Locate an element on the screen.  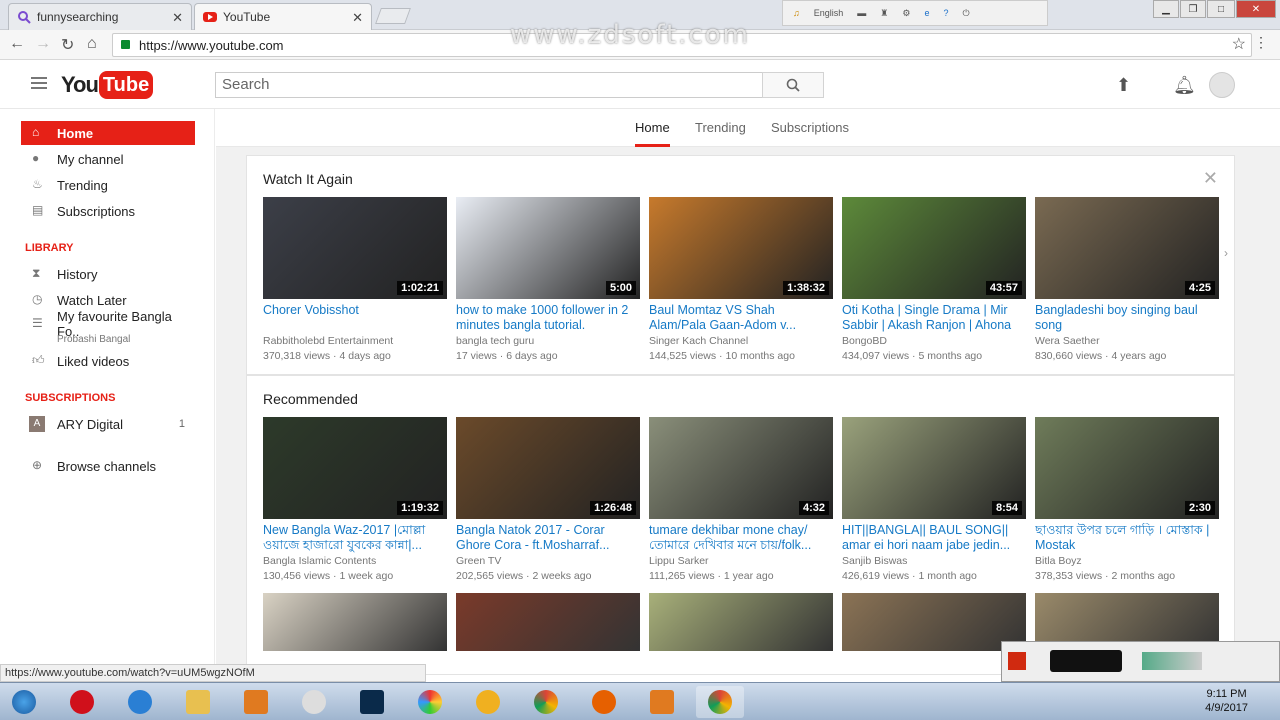
tab-youtube: YouTube ✕ is located at coordinates (283, 16).